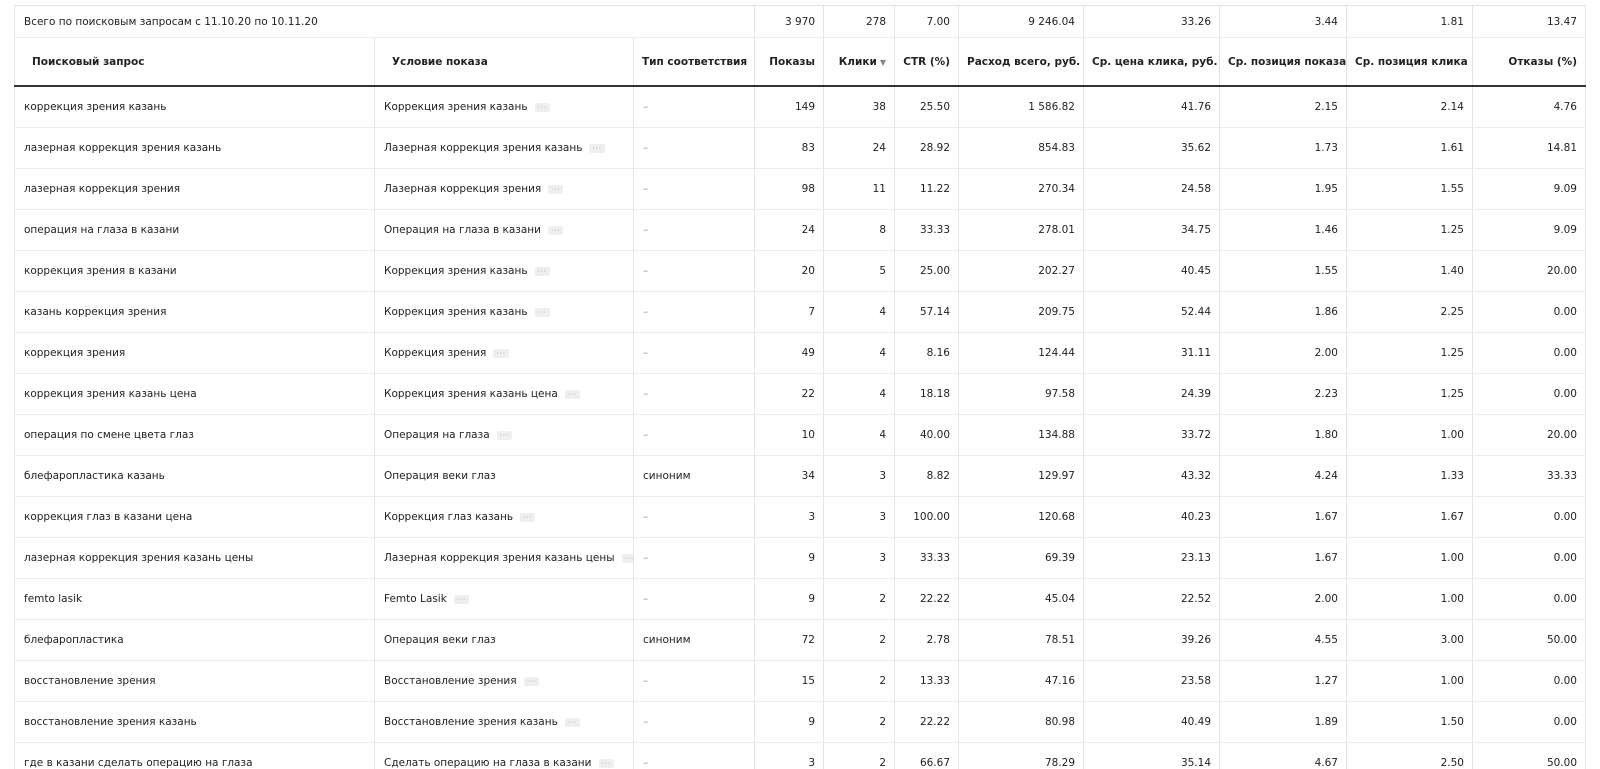 Image resolution: width=1600 pixels, height=769 pixels. Describe the element at coordinates (789, 271) in the screenshot. I see `impressions-cell: 20` at that location.